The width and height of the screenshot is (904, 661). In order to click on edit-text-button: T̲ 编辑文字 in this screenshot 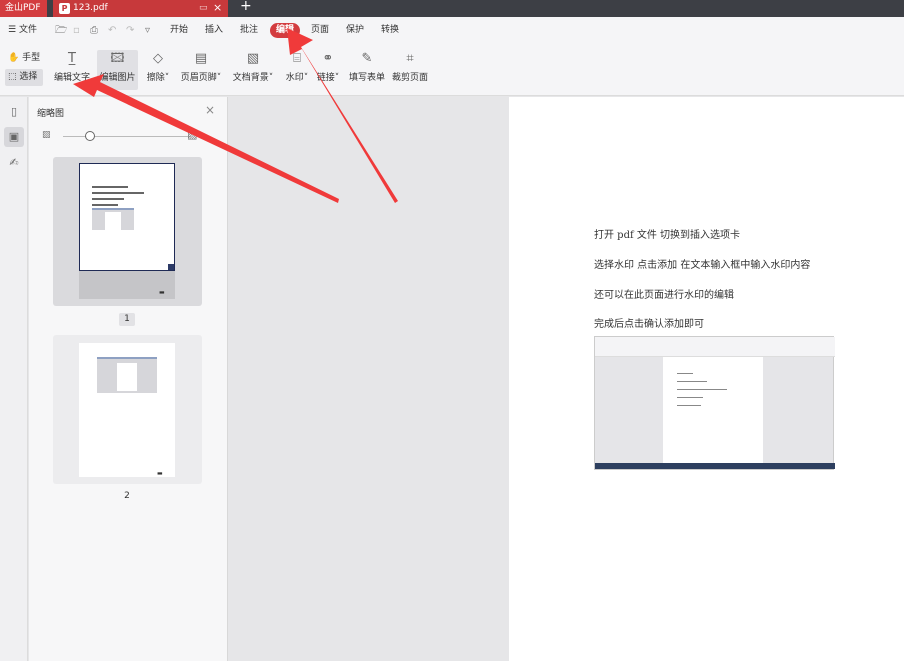, I will do `click(72, 70)`.